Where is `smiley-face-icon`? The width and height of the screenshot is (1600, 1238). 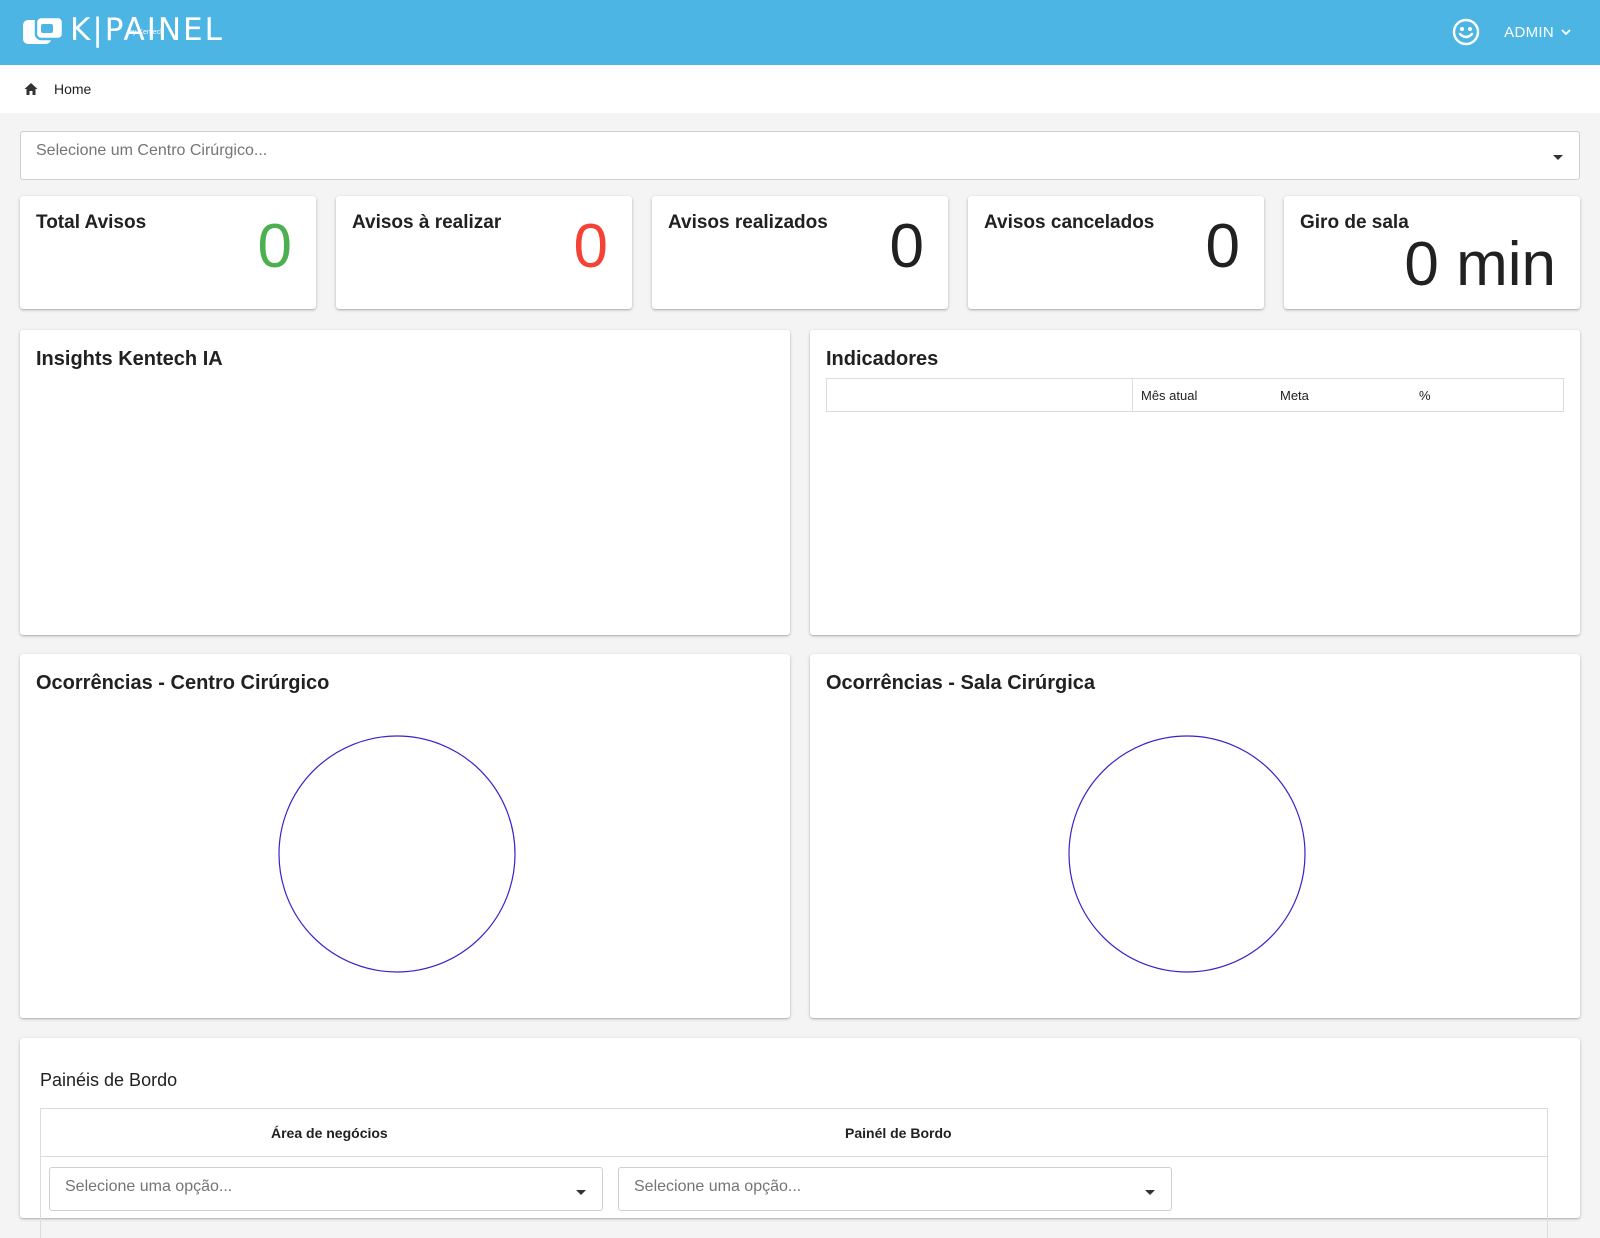
smiley-face-icon is located at coordinates (1466, 32).